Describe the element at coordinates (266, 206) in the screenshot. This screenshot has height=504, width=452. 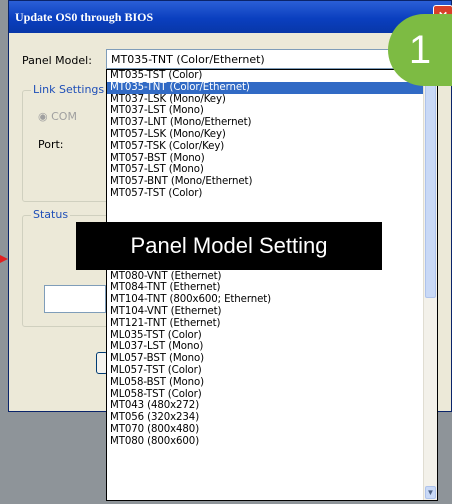
I see `dropdown-option` at that location.